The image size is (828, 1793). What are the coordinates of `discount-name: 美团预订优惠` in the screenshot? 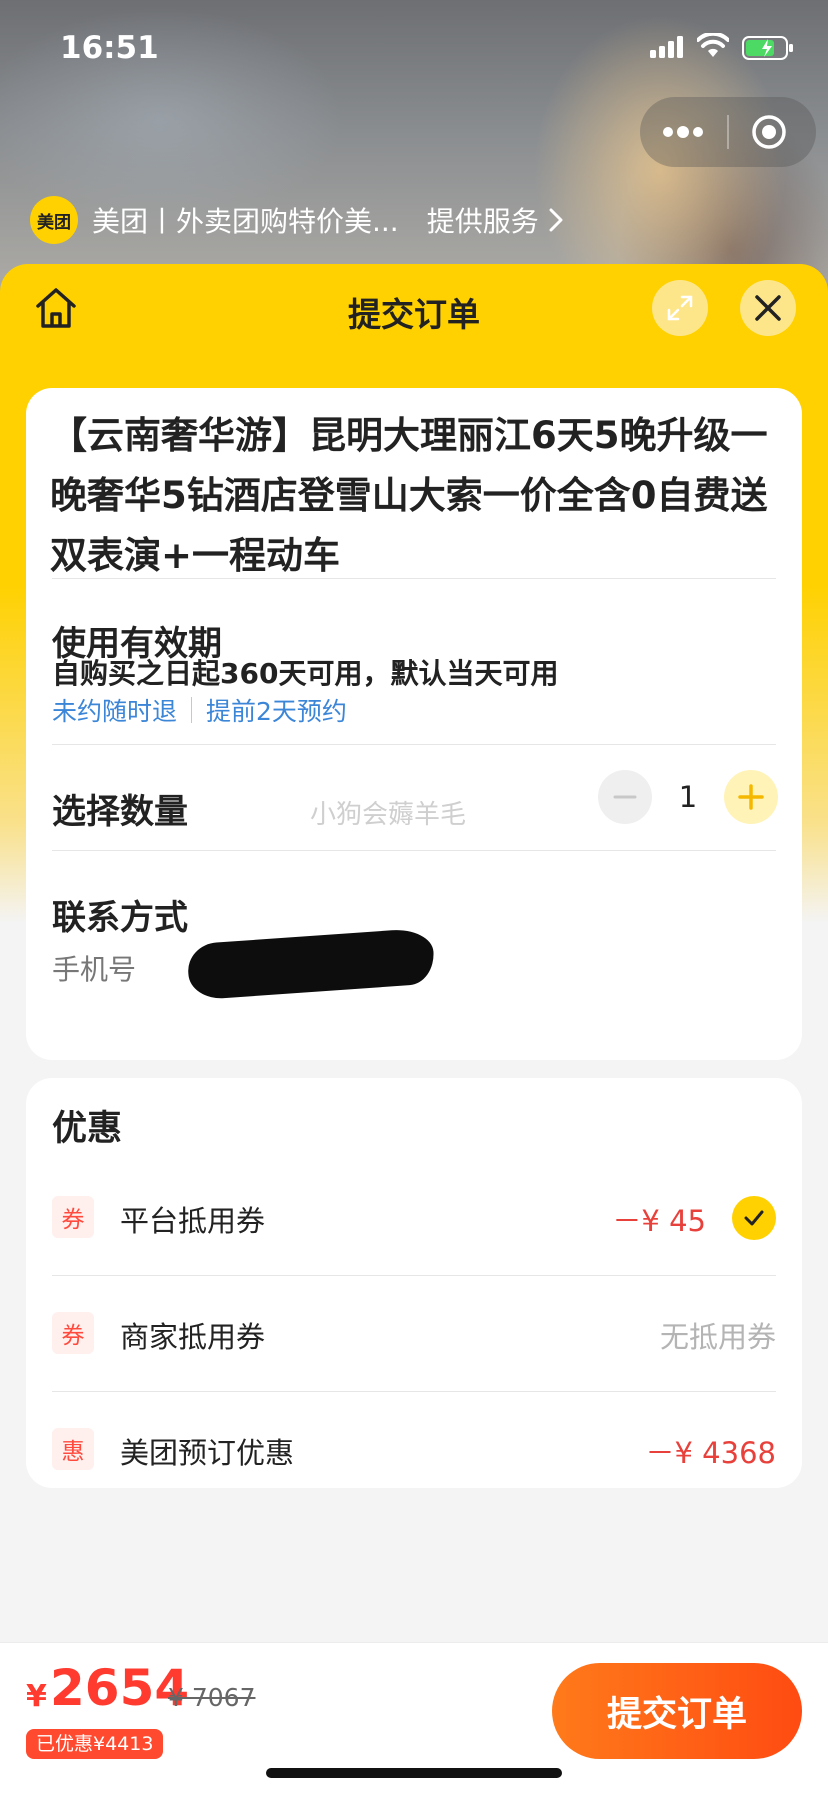 It's located at (207, 1453).